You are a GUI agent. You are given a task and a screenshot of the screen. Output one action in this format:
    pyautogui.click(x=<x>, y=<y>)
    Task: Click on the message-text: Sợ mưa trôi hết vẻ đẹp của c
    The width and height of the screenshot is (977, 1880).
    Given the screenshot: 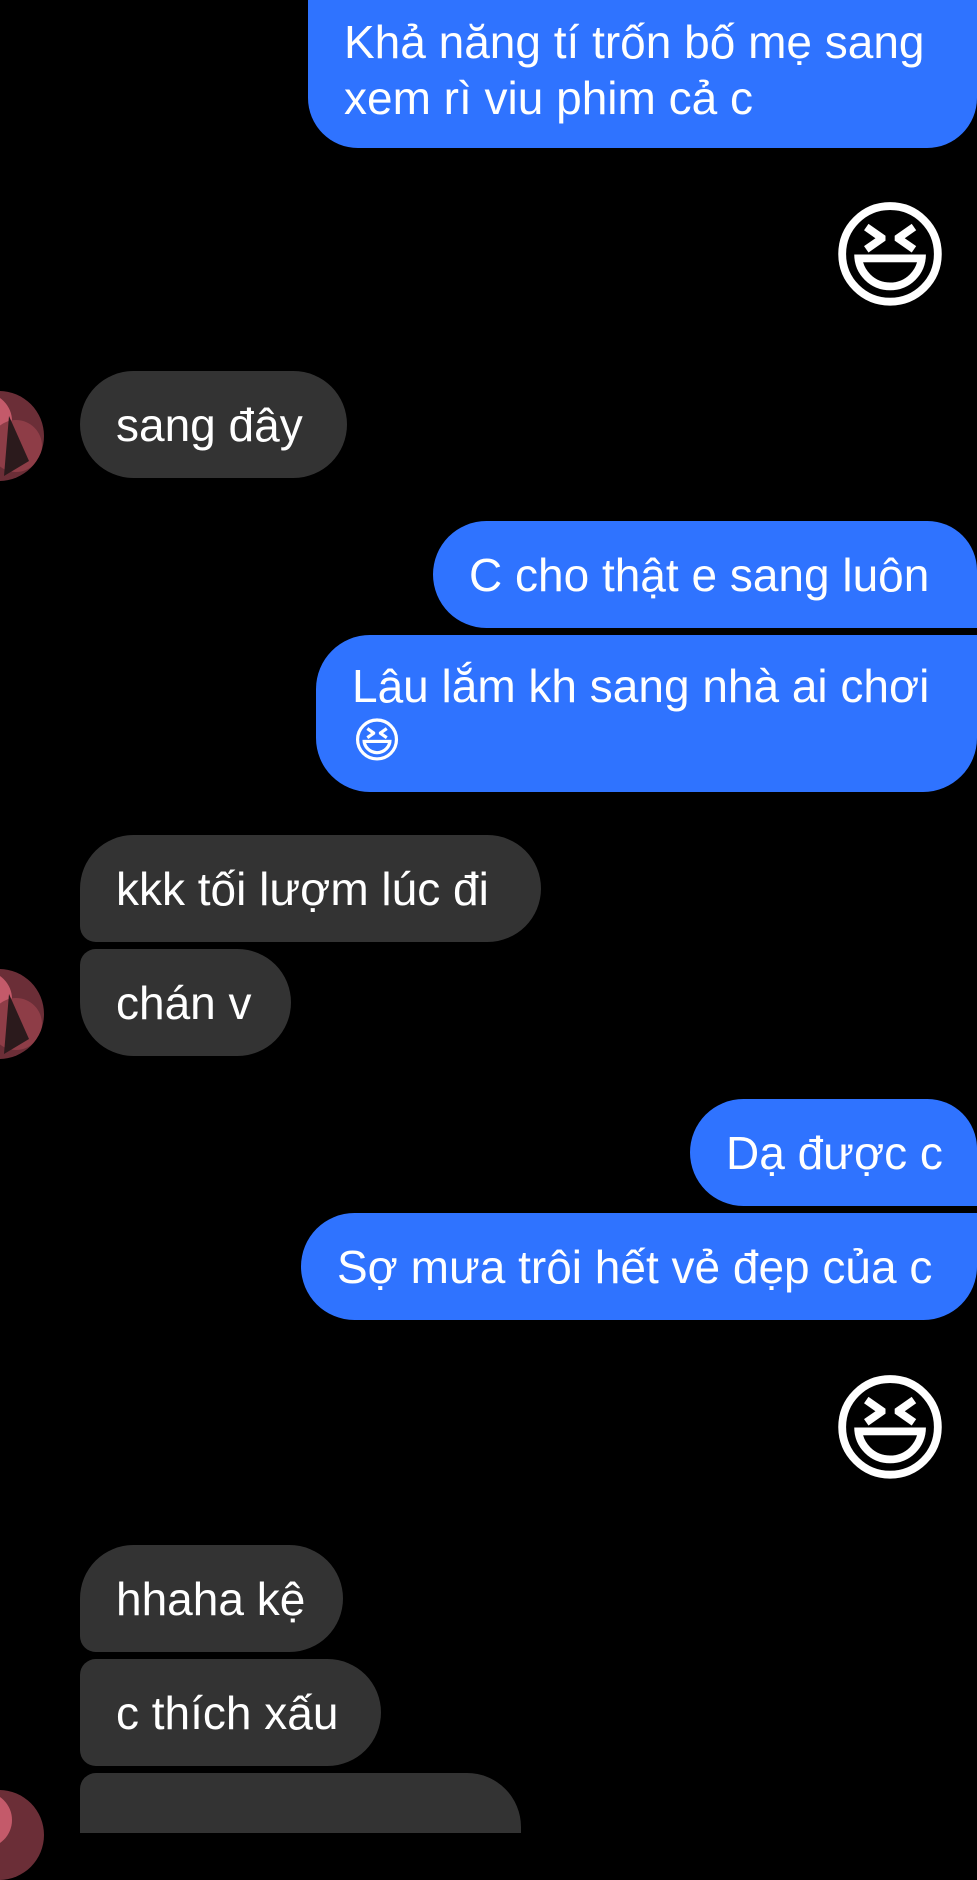 What is the action you would take?
    pyautogui.click(x=635, y=1266)
    